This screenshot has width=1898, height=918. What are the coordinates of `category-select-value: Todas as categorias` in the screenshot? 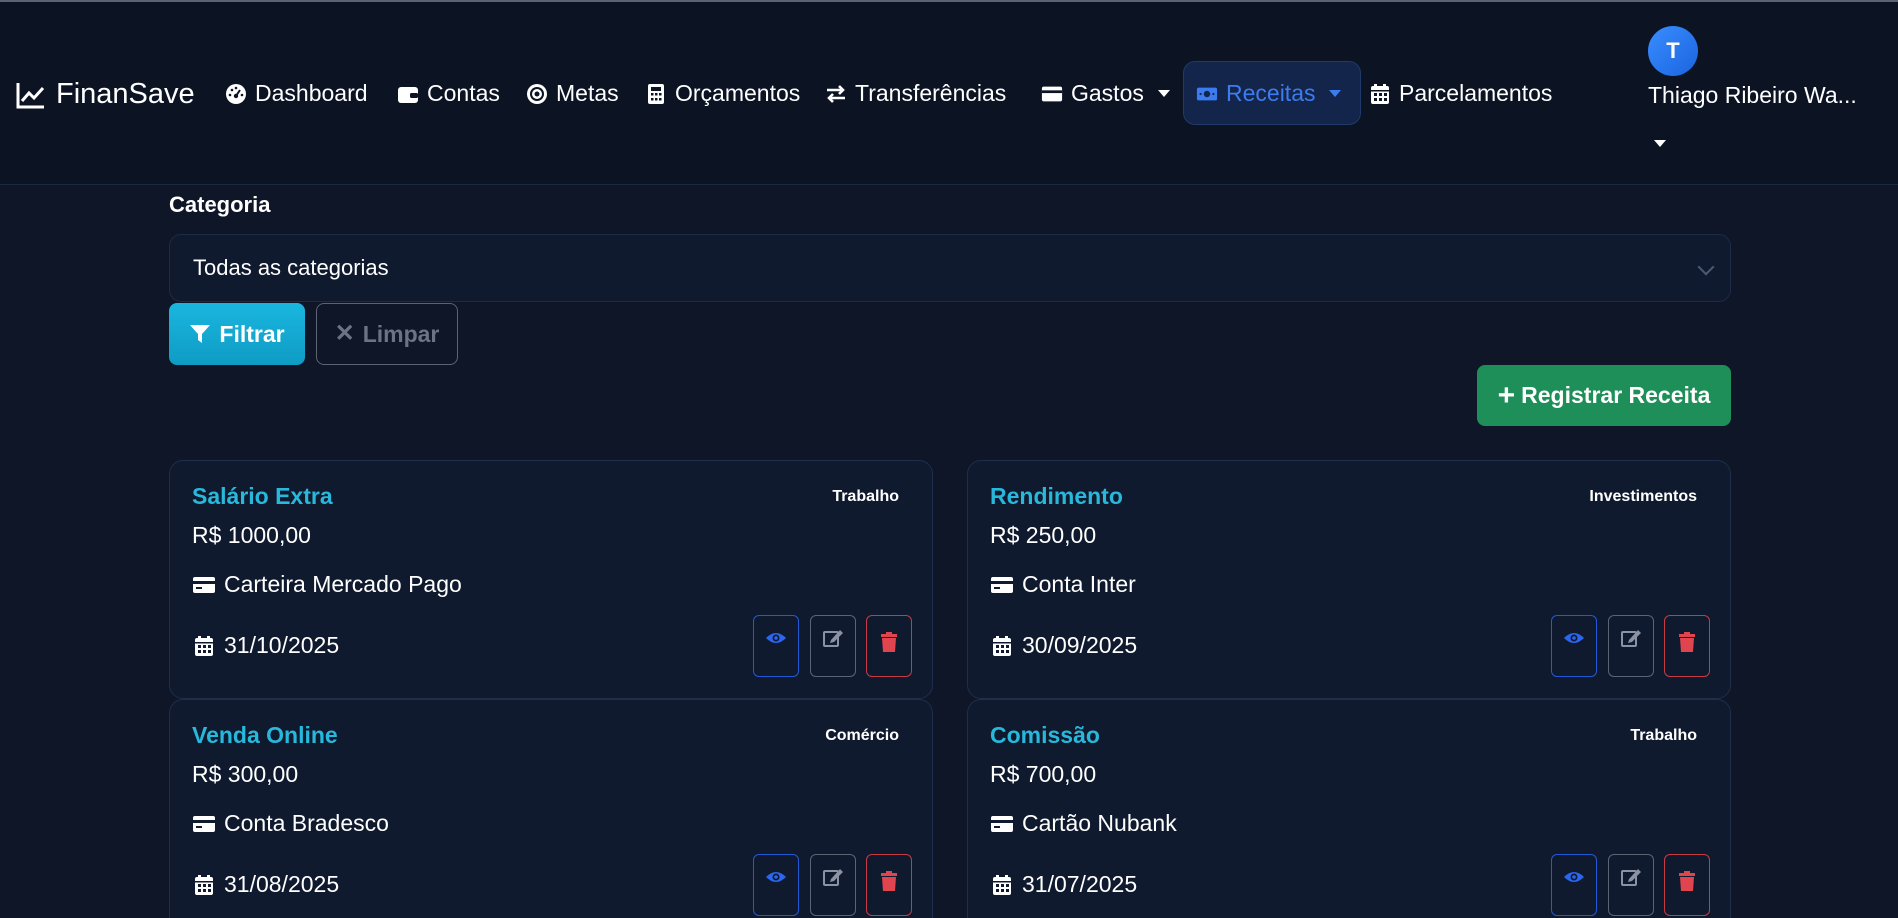 It's located at (291, 267).